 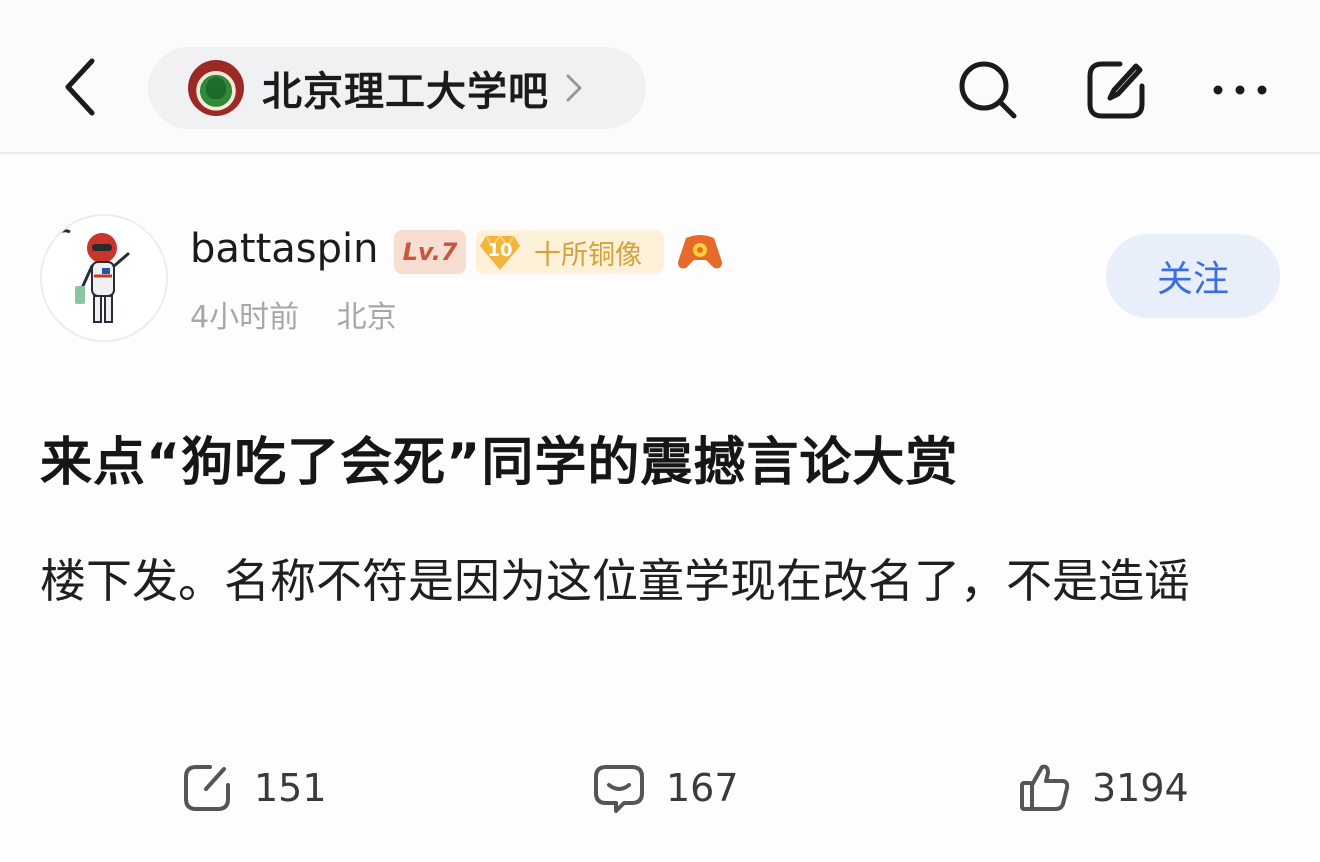 What do you see at coordinates (702, 788) in the screenshot?
I see `comment-count: 167` at bounding box center [702, 788].